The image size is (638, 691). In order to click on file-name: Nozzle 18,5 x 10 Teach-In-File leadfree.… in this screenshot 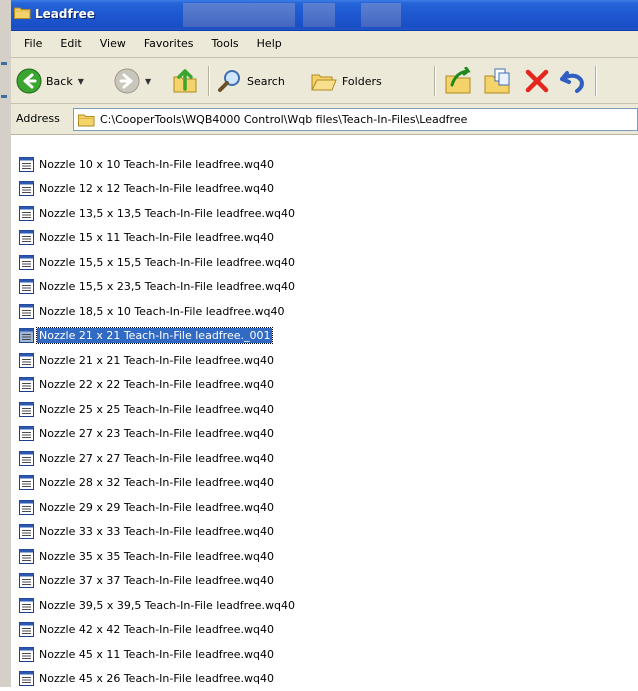, I will do `click(161, 311)`.